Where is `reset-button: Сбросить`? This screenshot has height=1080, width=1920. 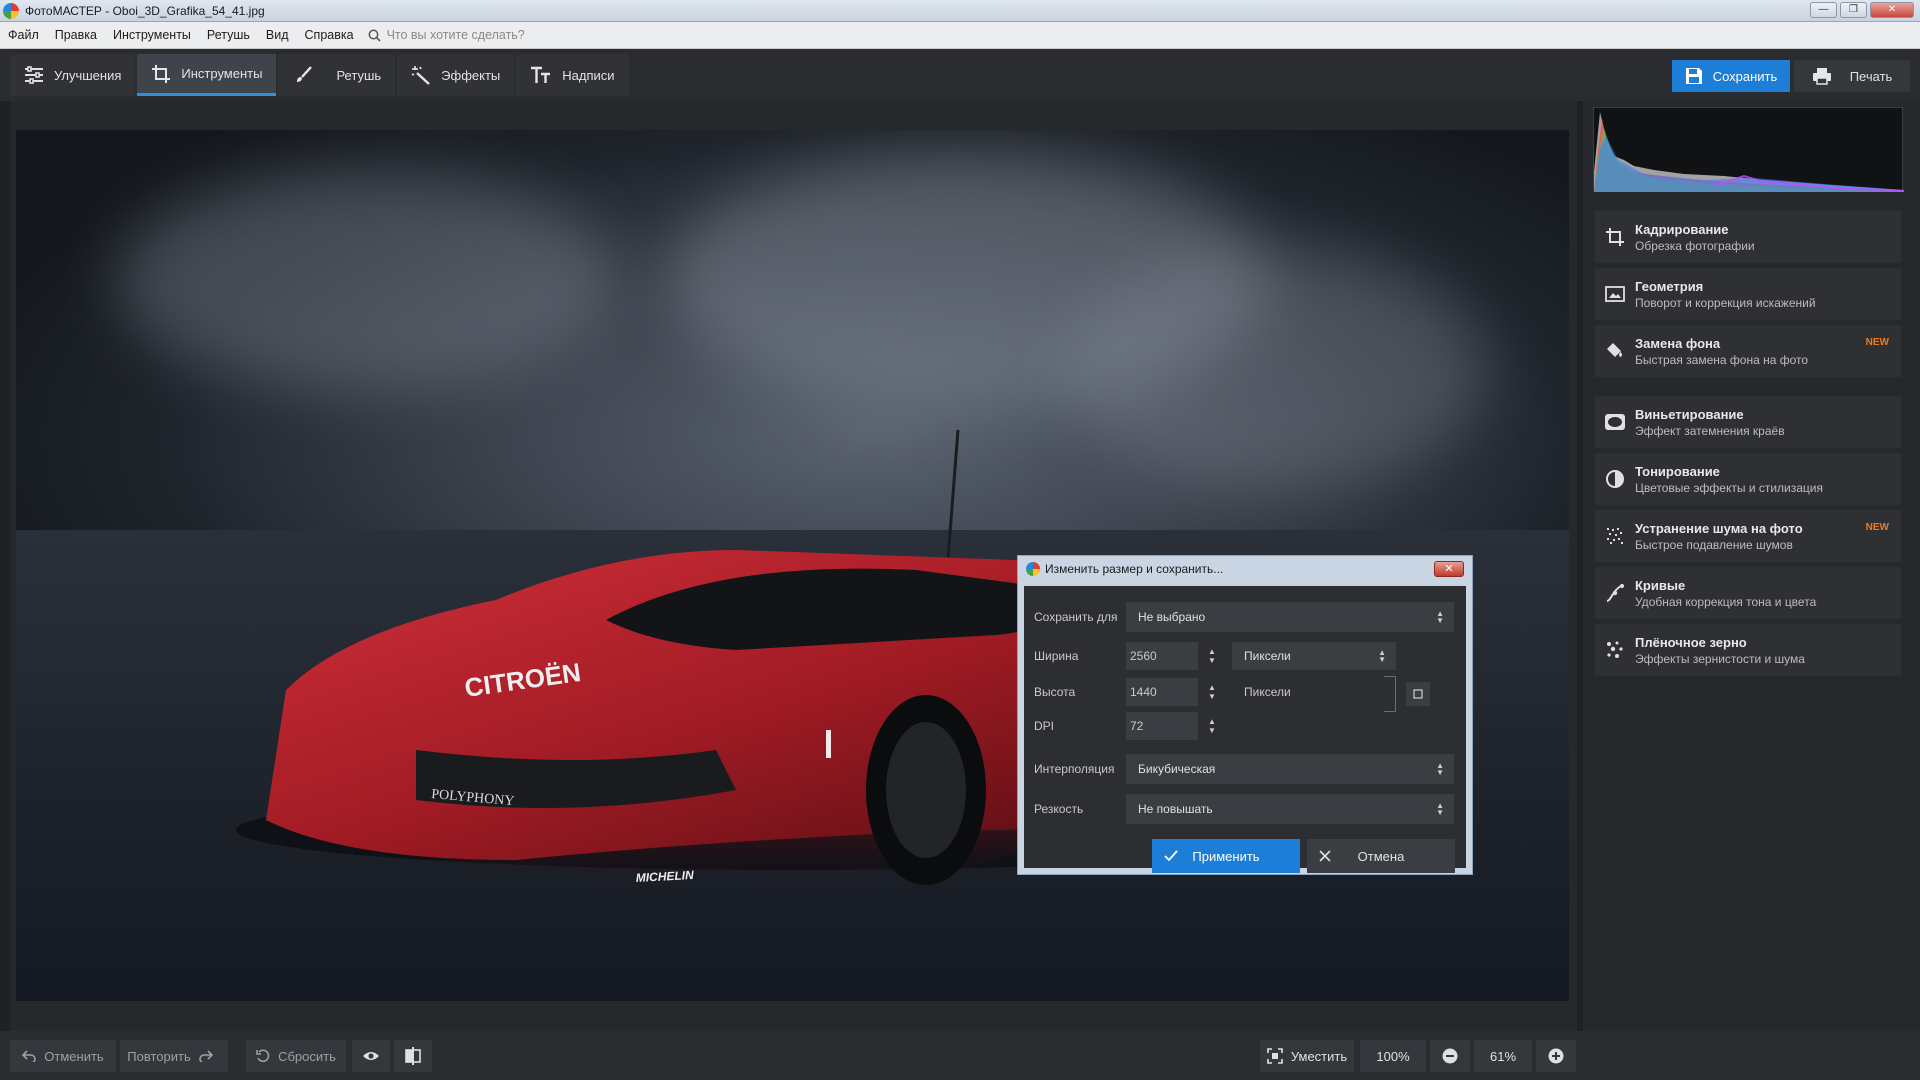
reset-button: Сбросить is located at coordinates (296, 1056).